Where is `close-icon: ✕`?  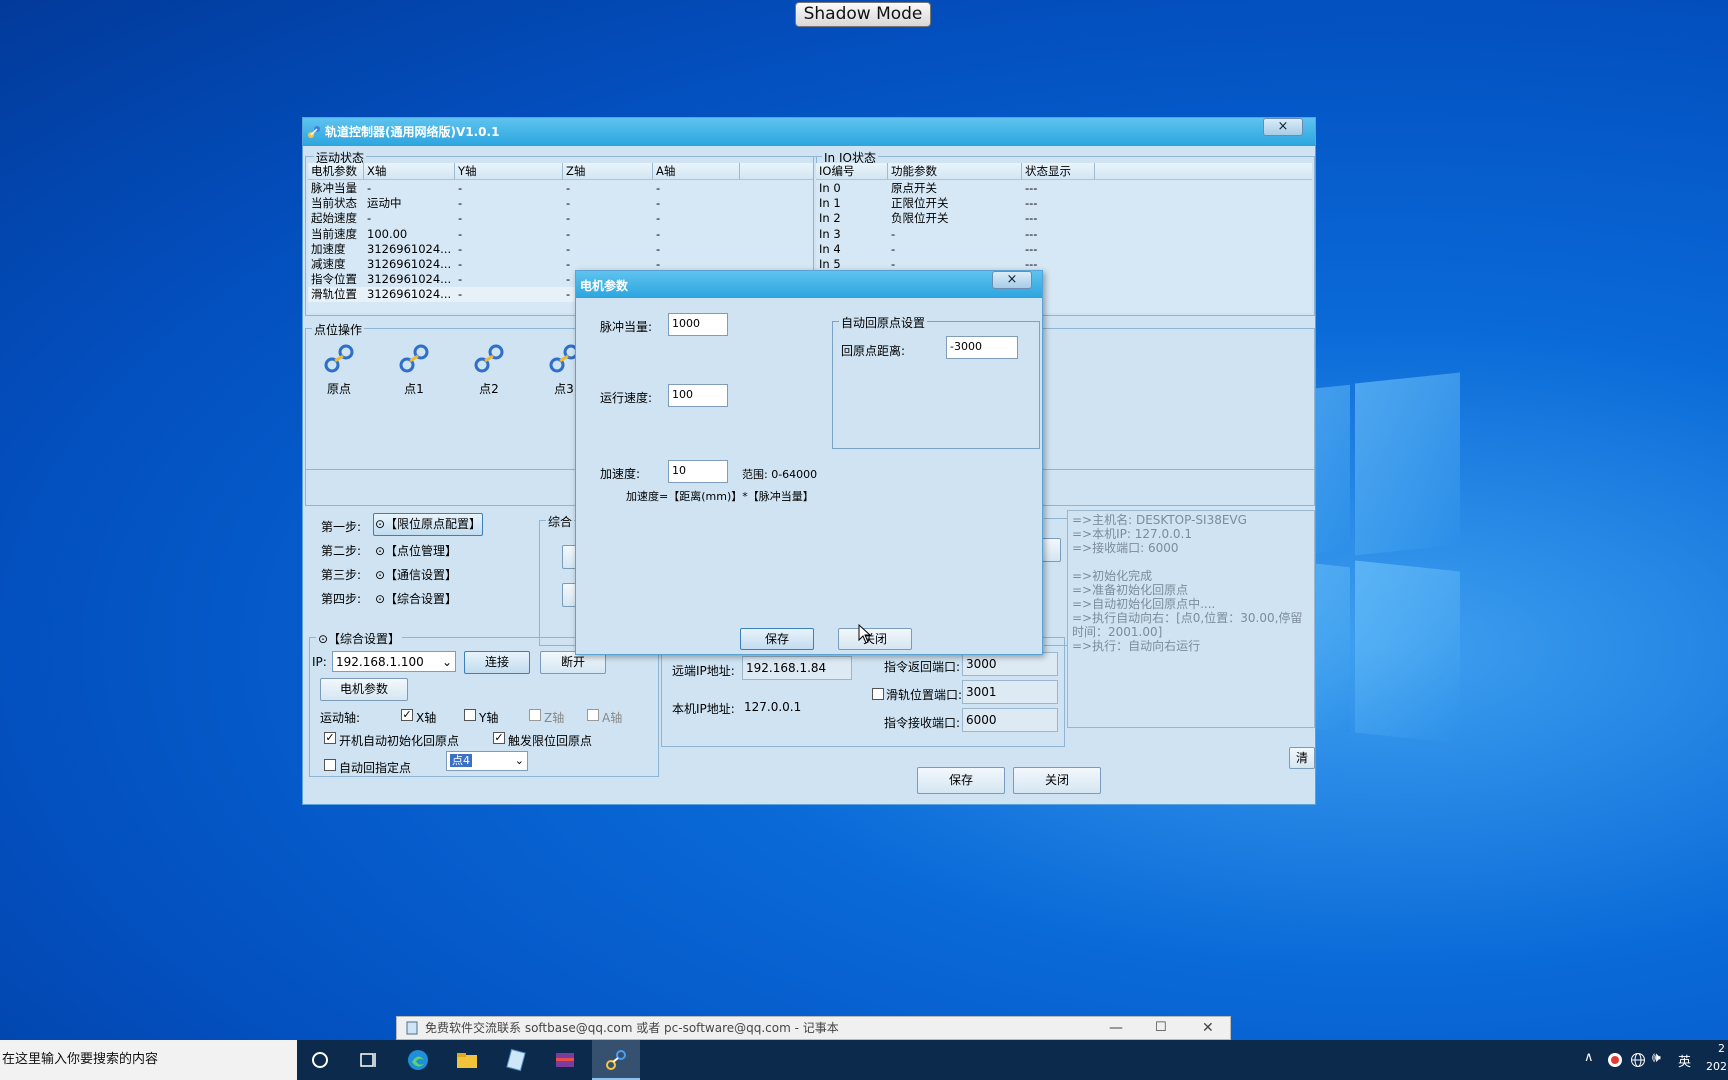 close-icon: ✕ is located at coordinates (1208, 1028).